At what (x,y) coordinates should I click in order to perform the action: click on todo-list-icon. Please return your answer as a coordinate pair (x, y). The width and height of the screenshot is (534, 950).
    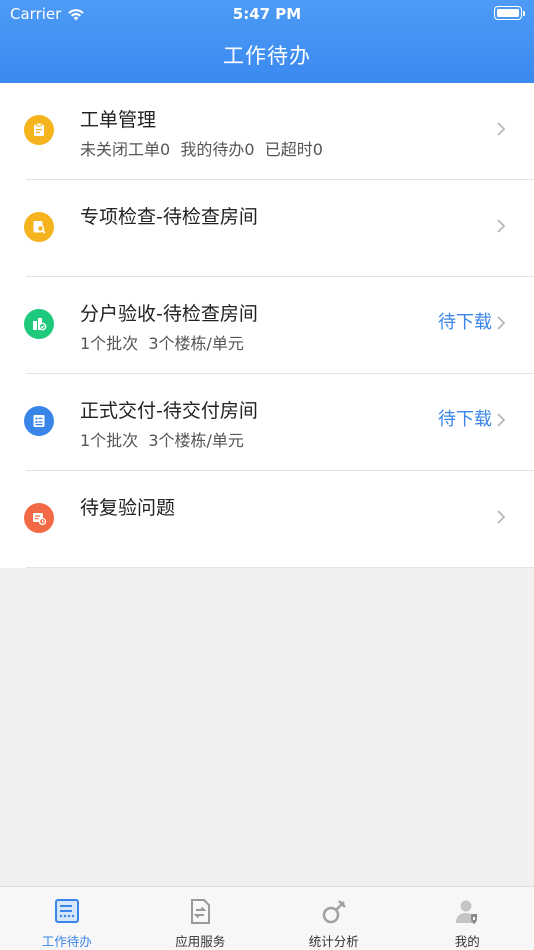
    Looking at the image, I should click on (66, 911).